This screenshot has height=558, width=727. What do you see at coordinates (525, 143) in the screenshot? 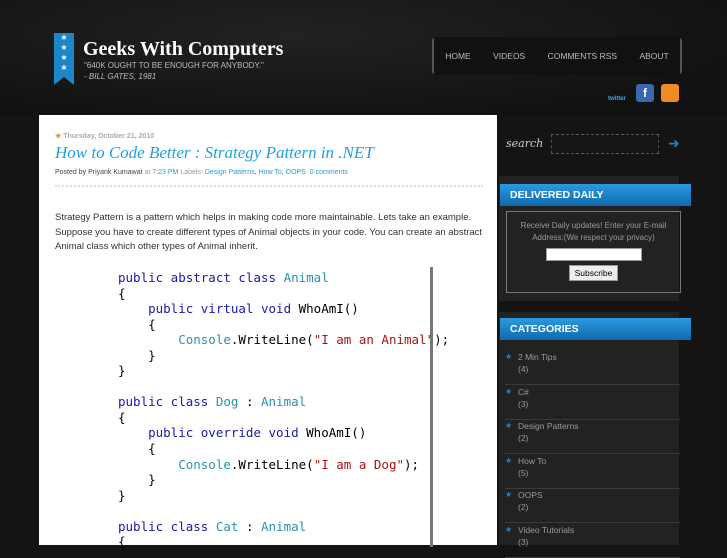
I see `search-label: search` at bounding box center [525, 143].